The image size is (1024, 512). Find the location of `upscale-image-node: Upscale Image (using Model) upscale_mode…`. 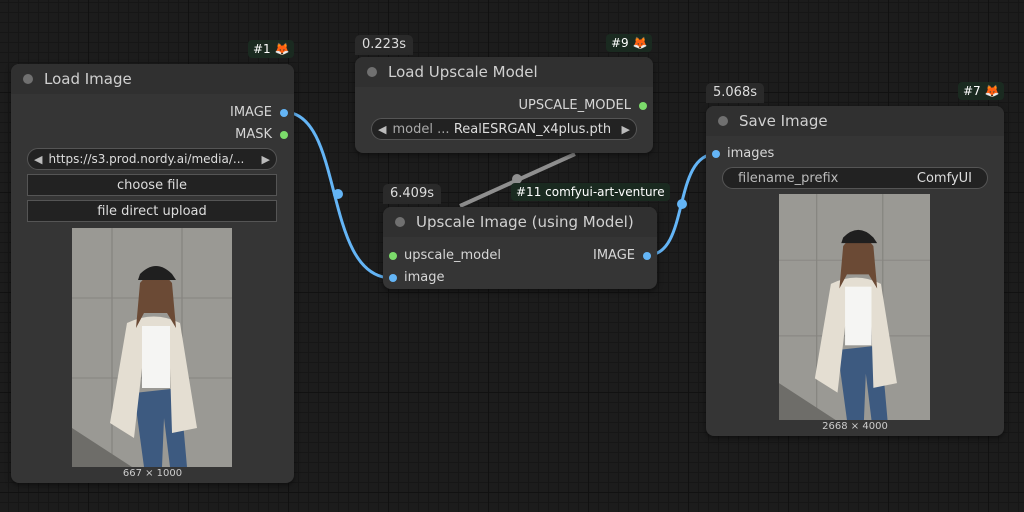

upscale-image-node: Upscale Image (using Model) upscale_mode… is located at coordinates (520, 248).